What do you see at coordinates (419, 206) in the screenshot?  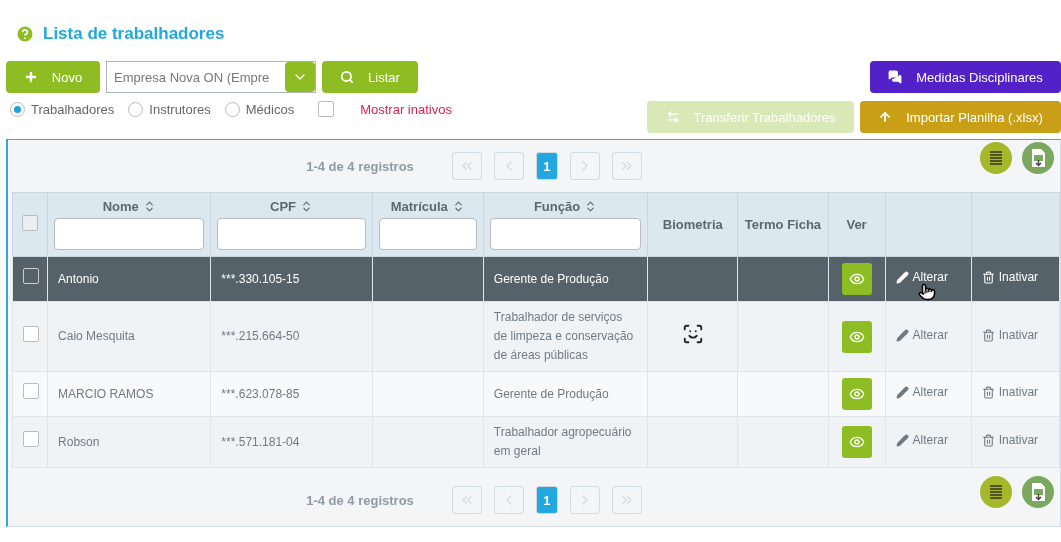 I see `column-header: Matrícula` at bounding box center [419, 206].